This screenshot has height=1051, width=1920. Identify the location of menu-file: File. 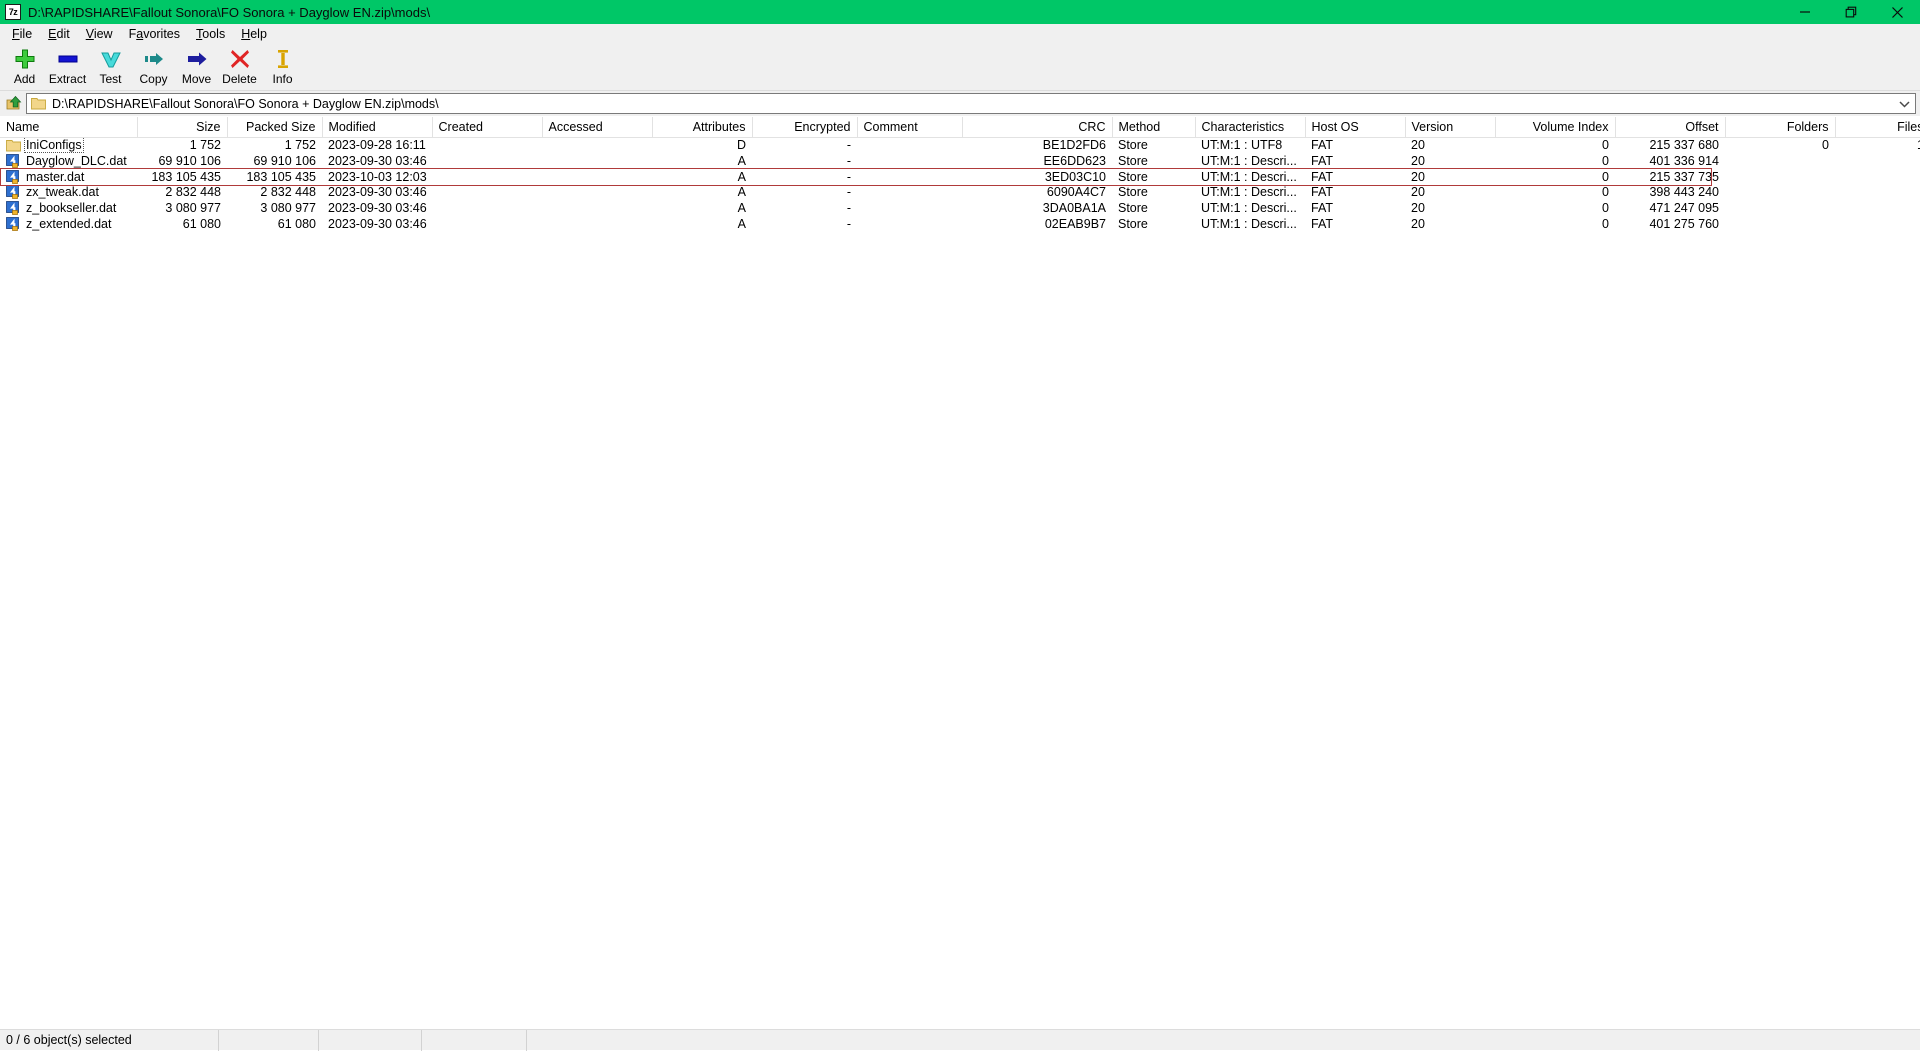
(22, 34).